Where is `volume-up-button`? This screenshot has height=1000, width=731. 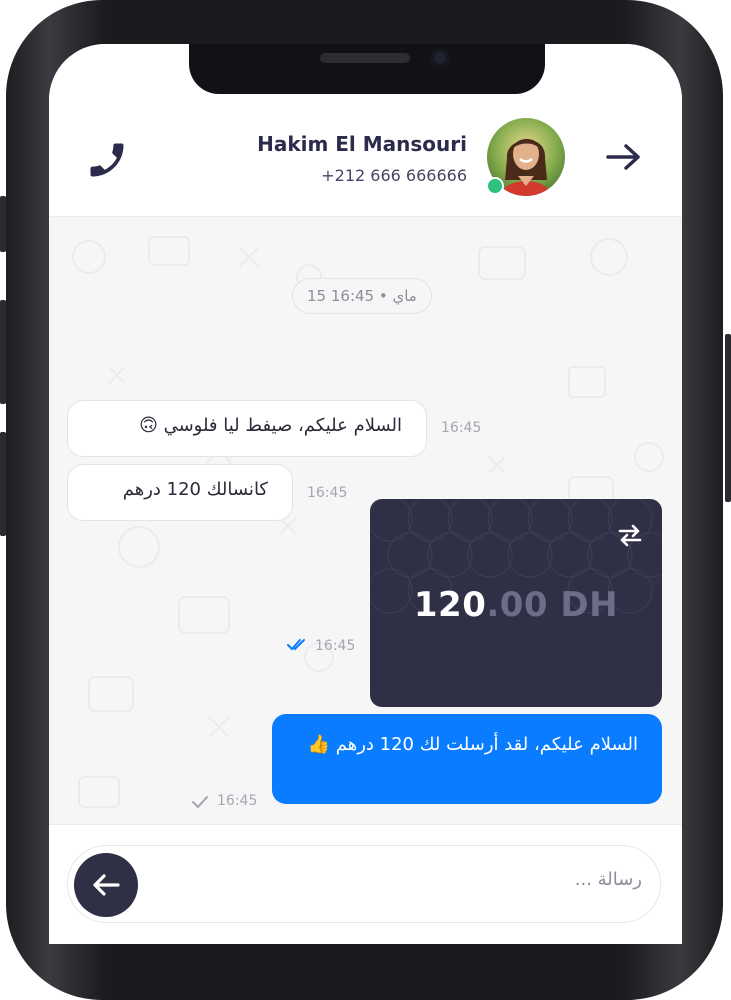 volume-up-button is located at coordinates (3, 352).